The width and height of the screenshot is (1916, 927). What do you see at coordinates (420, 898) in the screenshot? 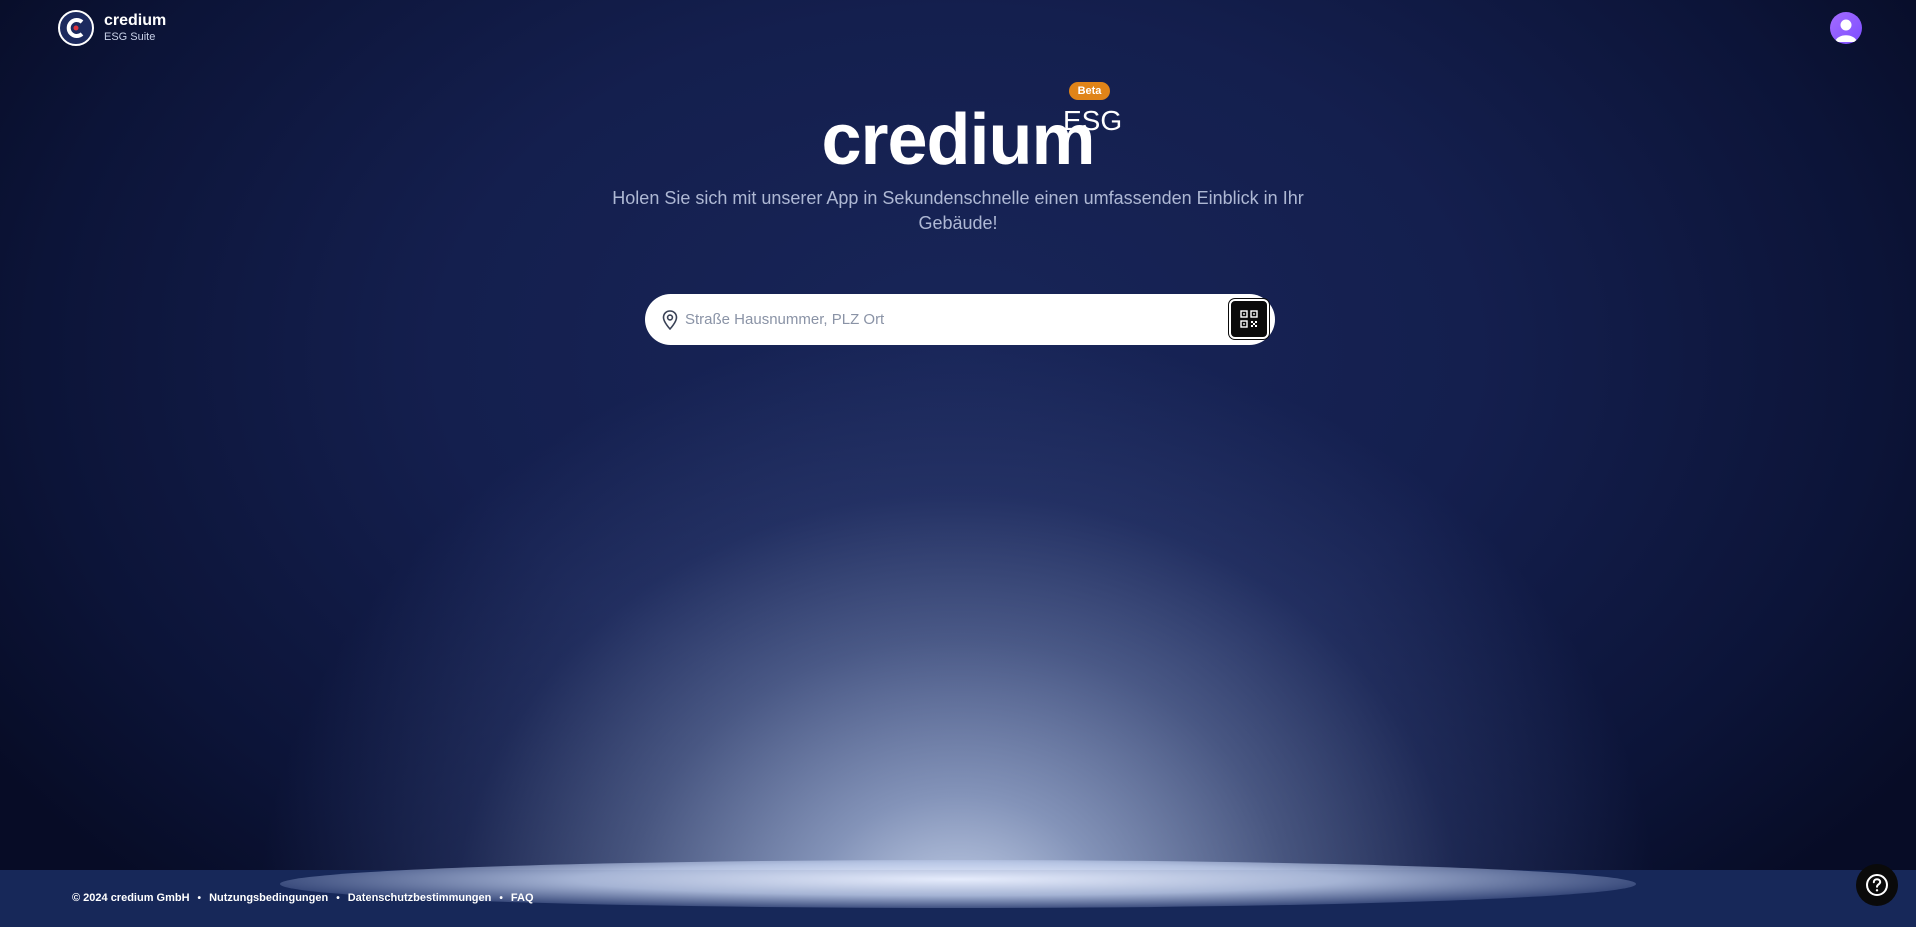
I see `footer-link-privacy: Datenschutzbestimmungen` at bounding box center [420, 898].